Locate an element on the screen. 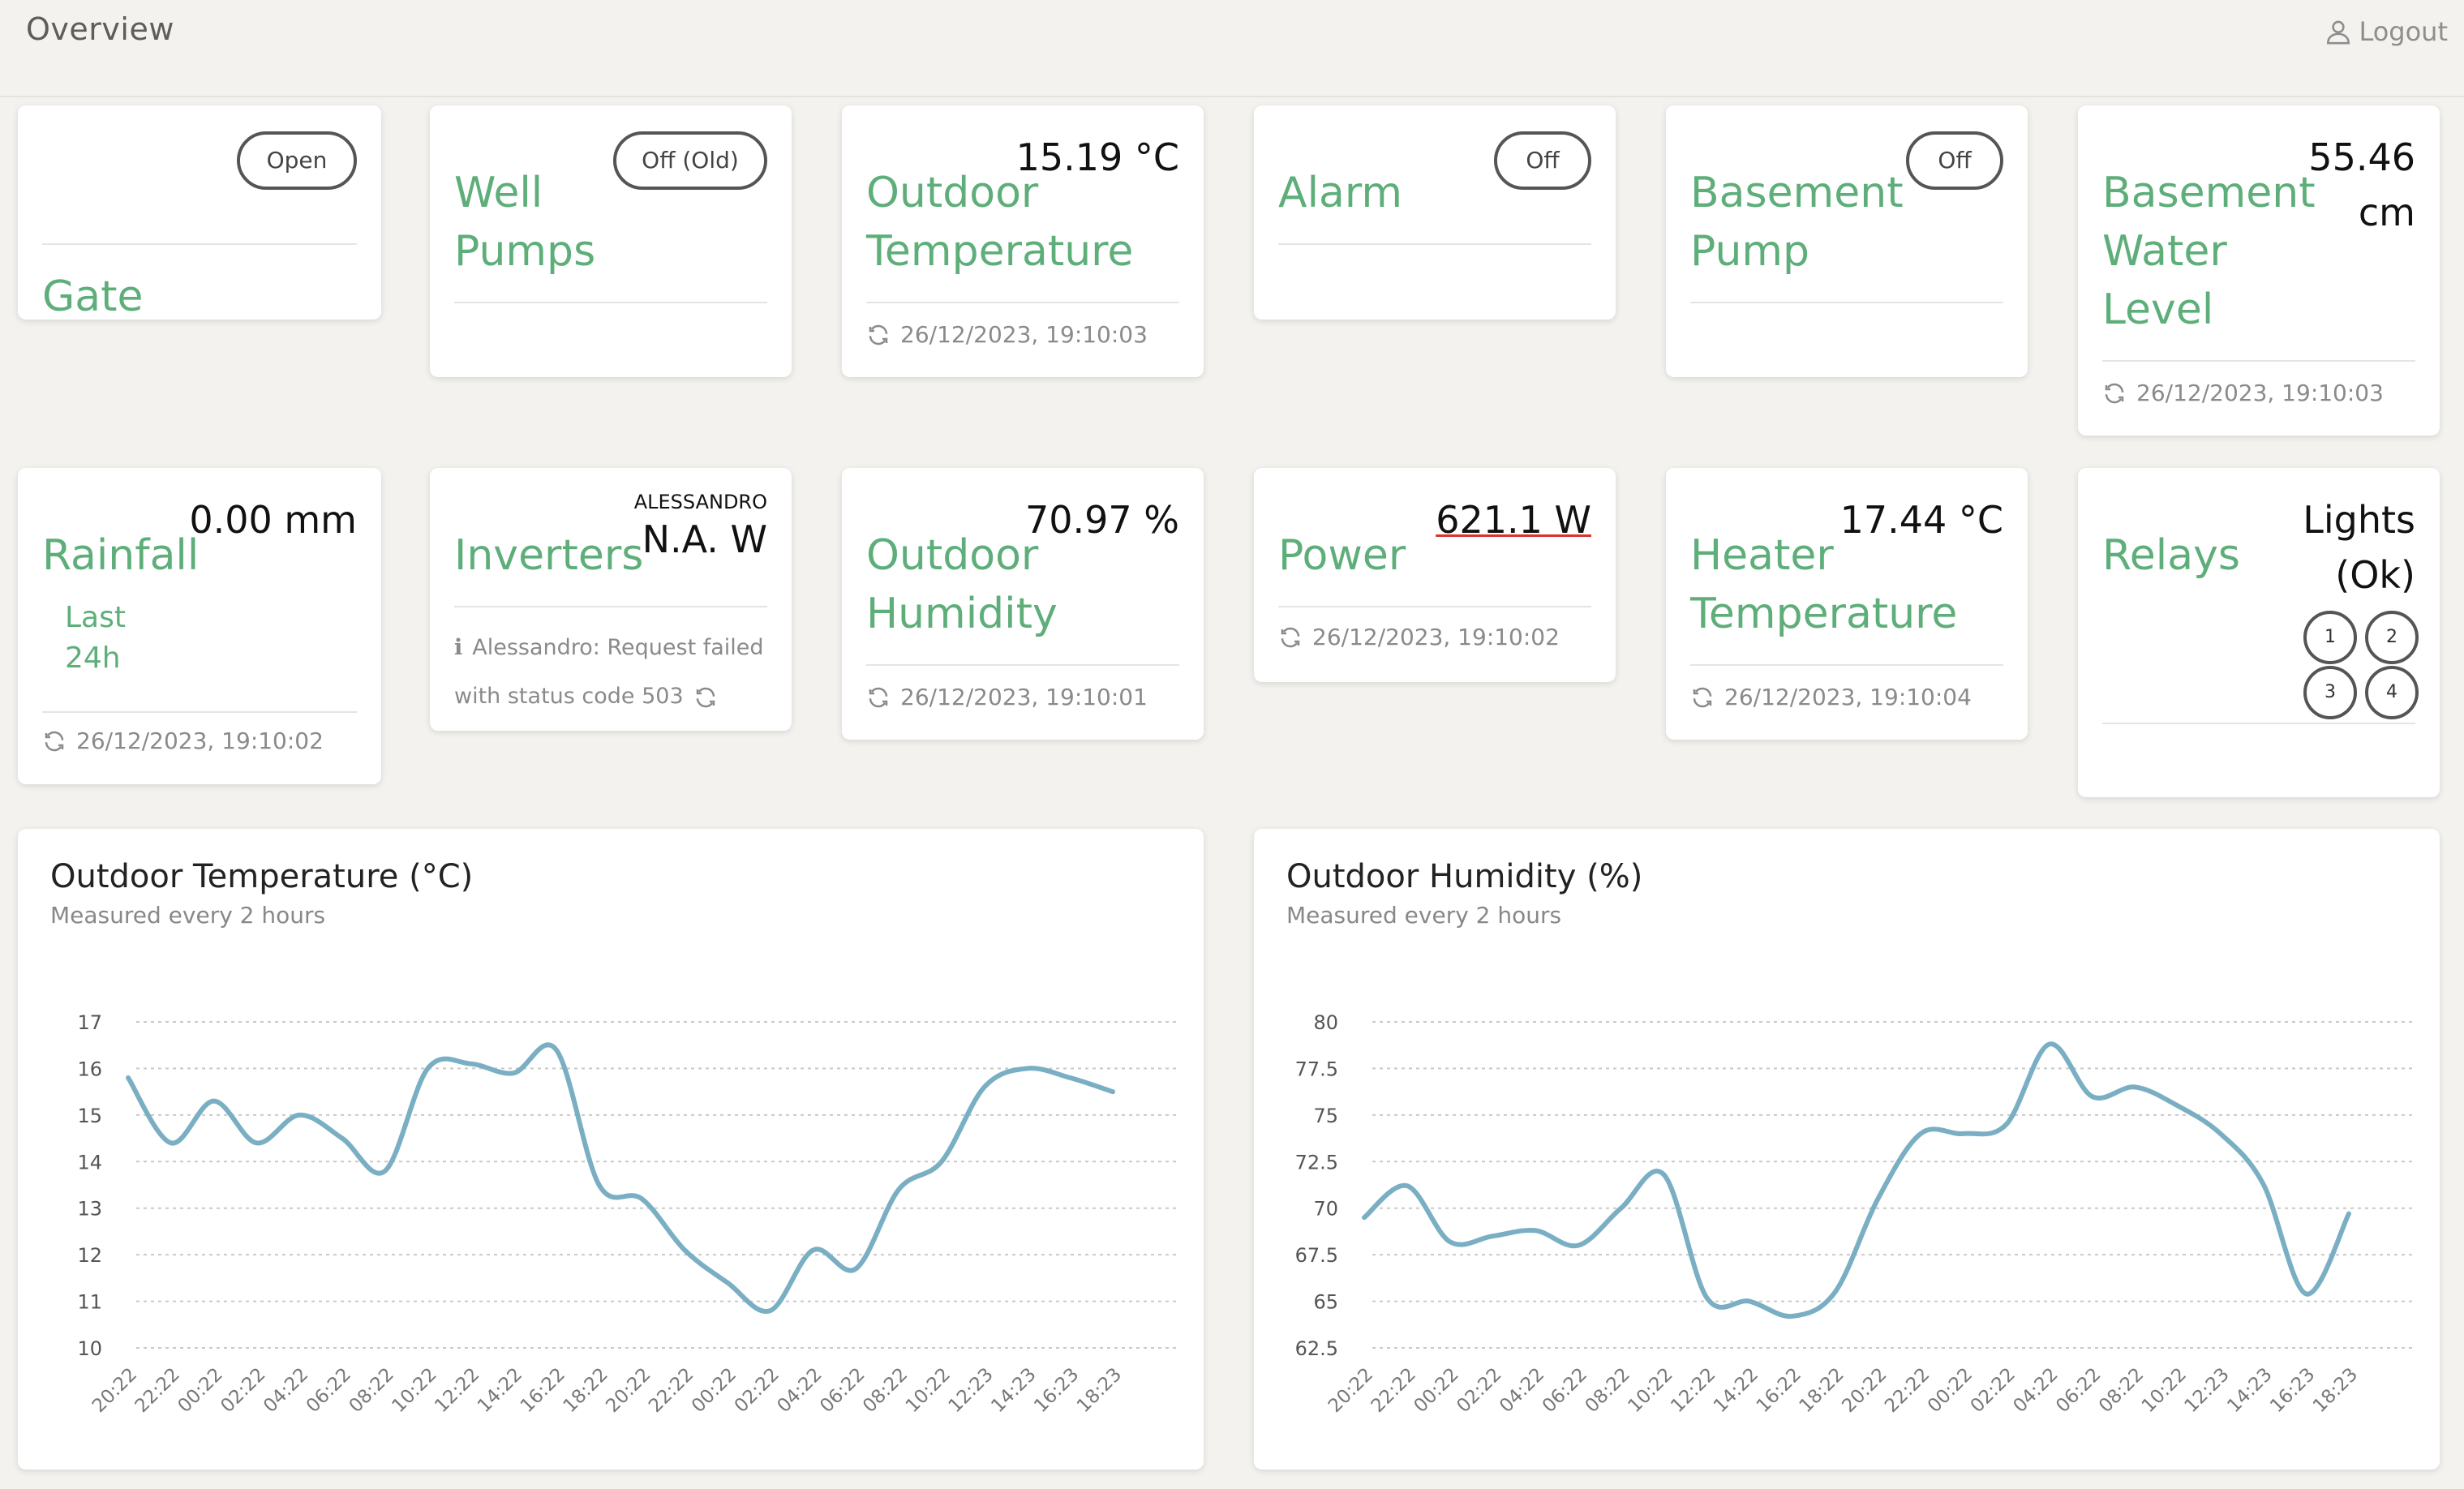  card-title: Gate is located at coordinates (93, 296).